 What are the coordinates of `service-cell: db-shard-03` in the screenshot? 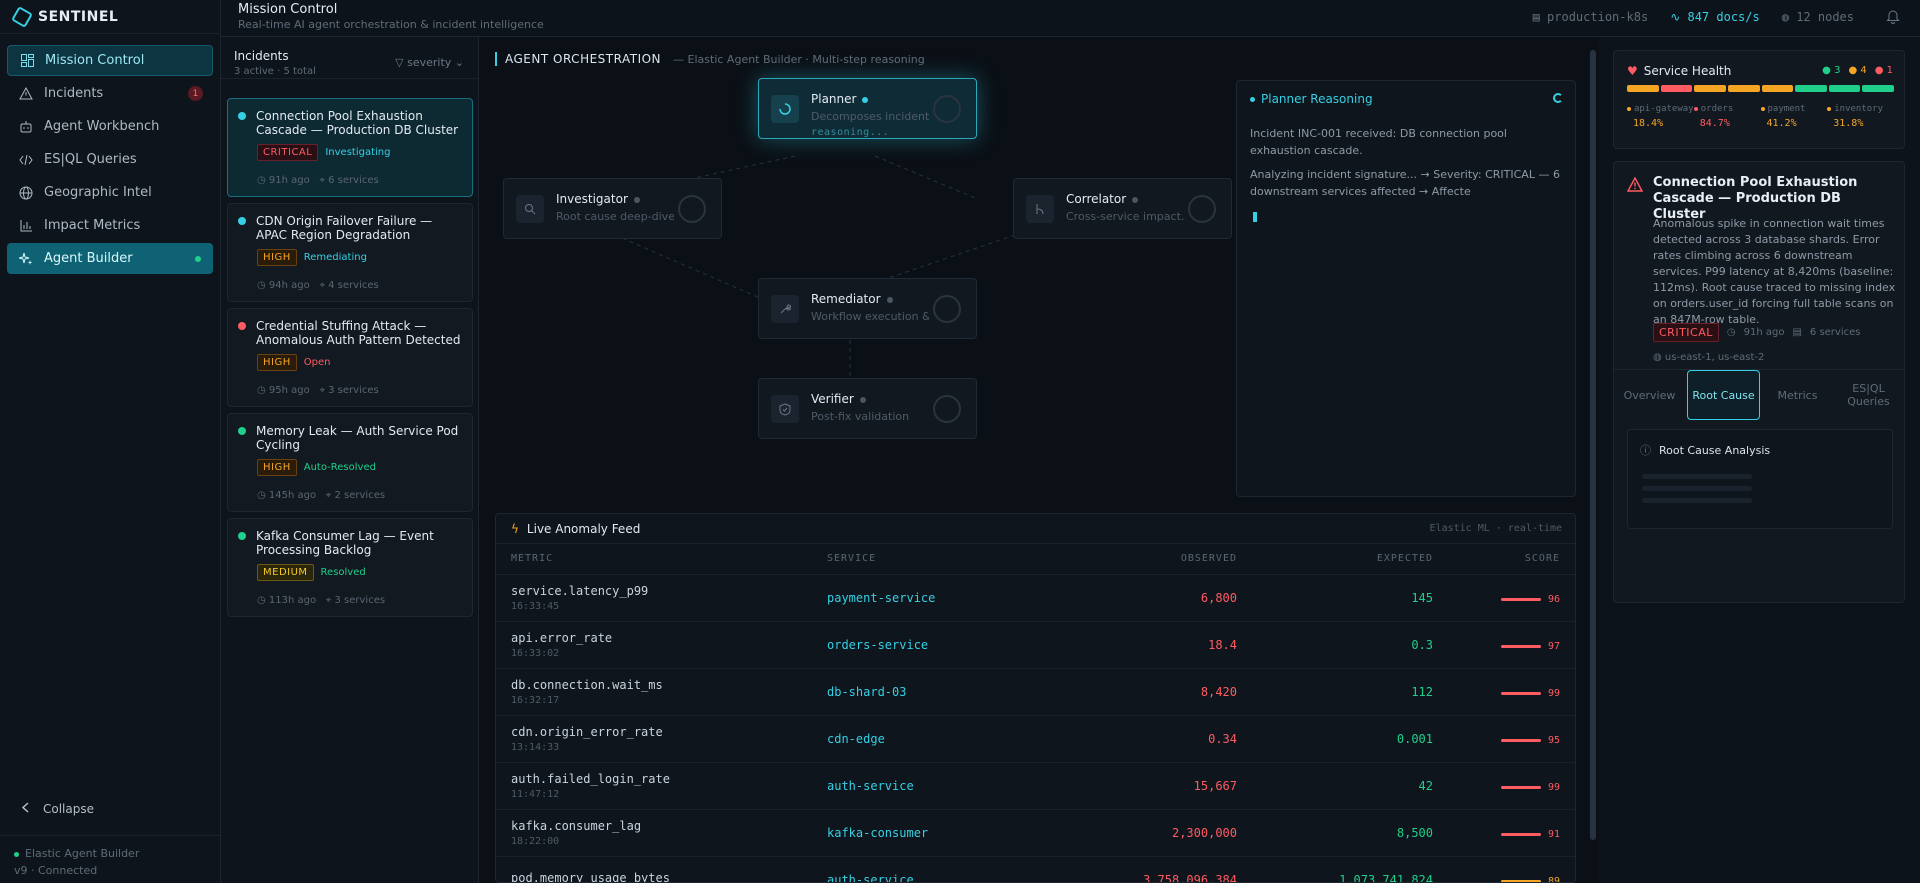 It's located at (932, 692).